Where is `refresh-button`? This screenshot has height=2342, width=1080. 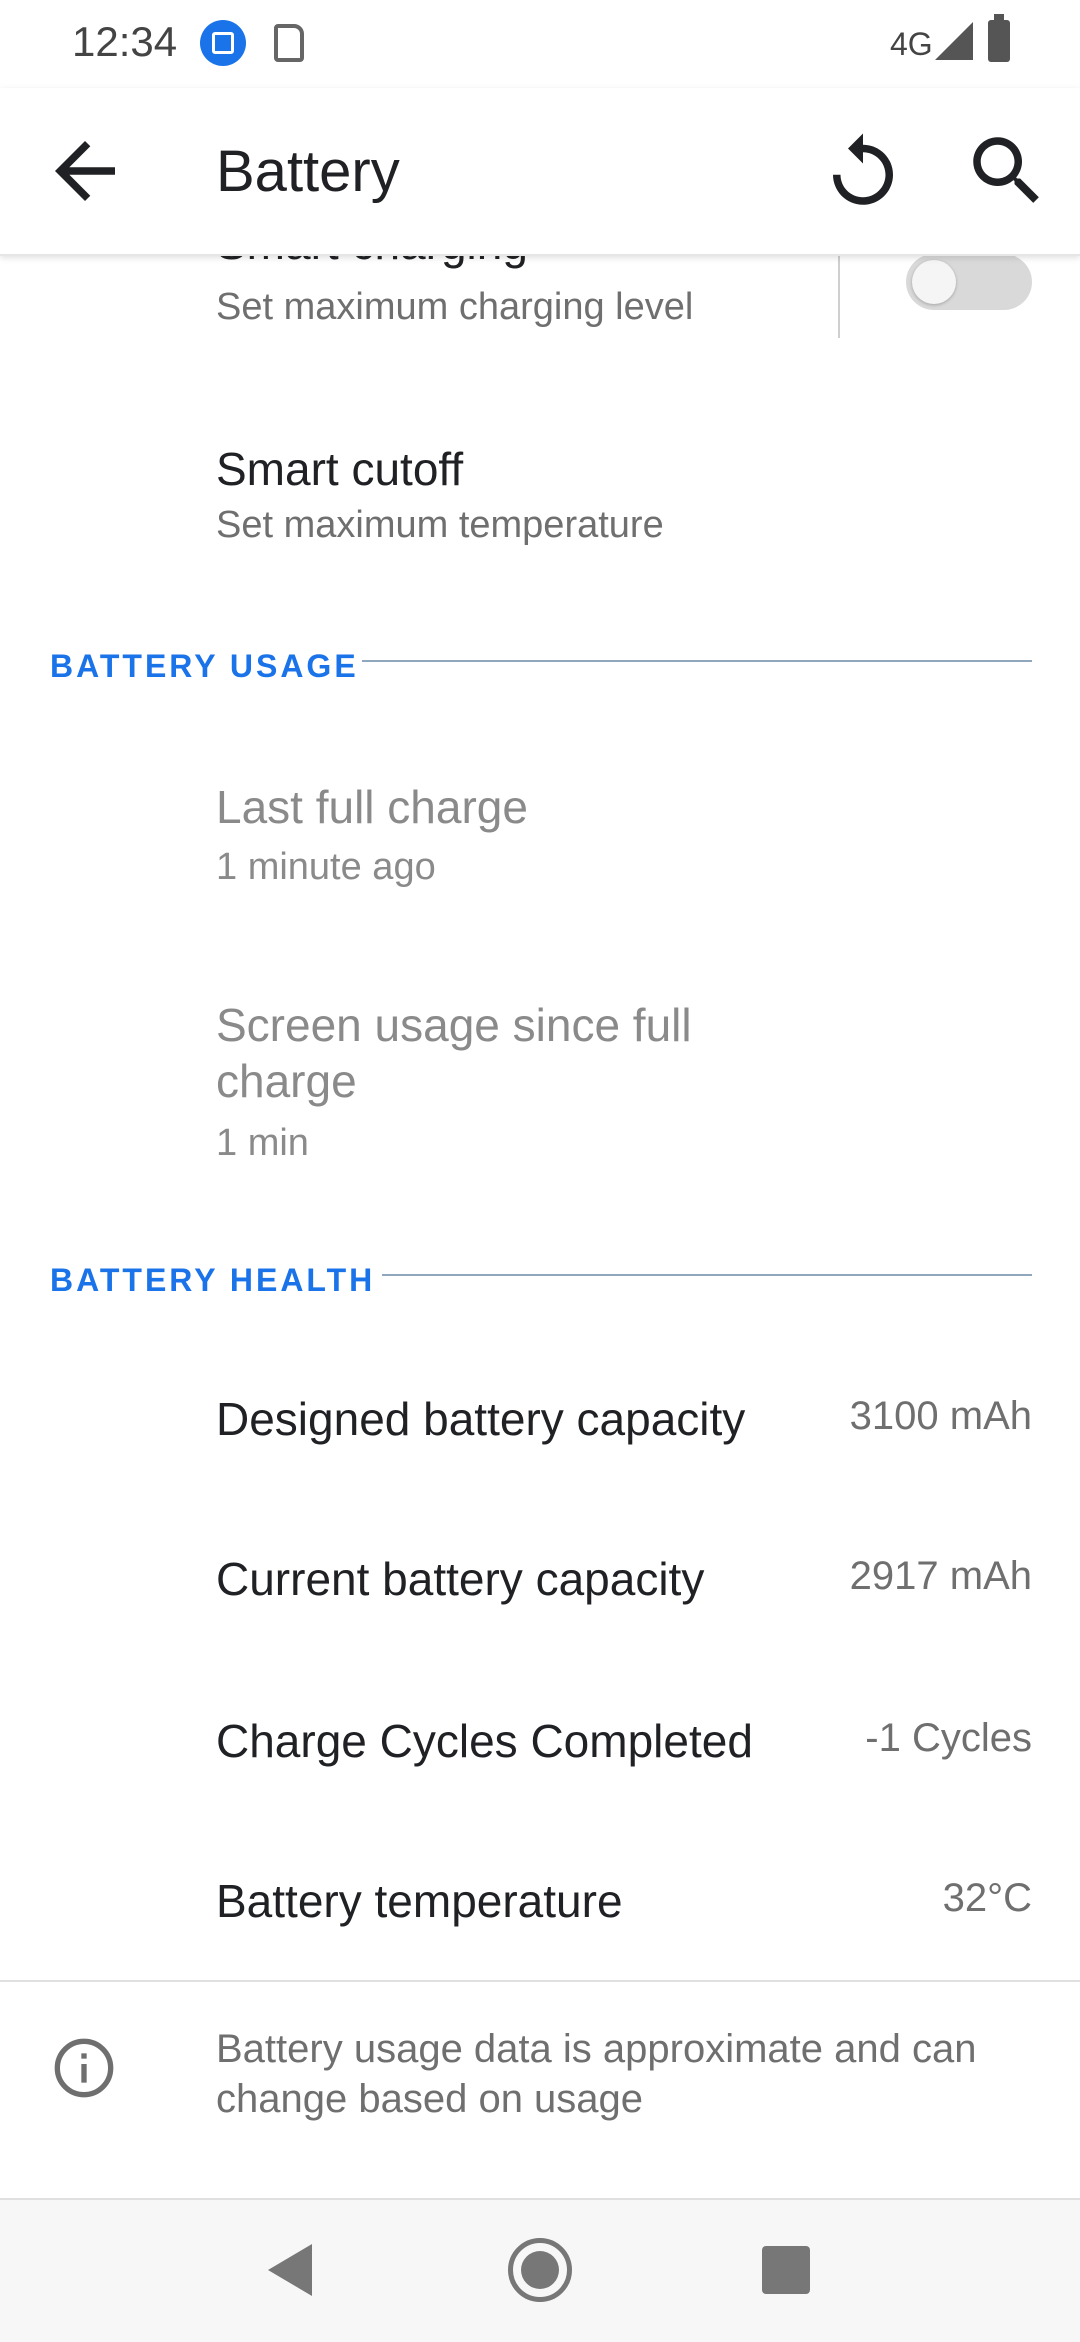 refresh-button is located at coordinates (863, 171).